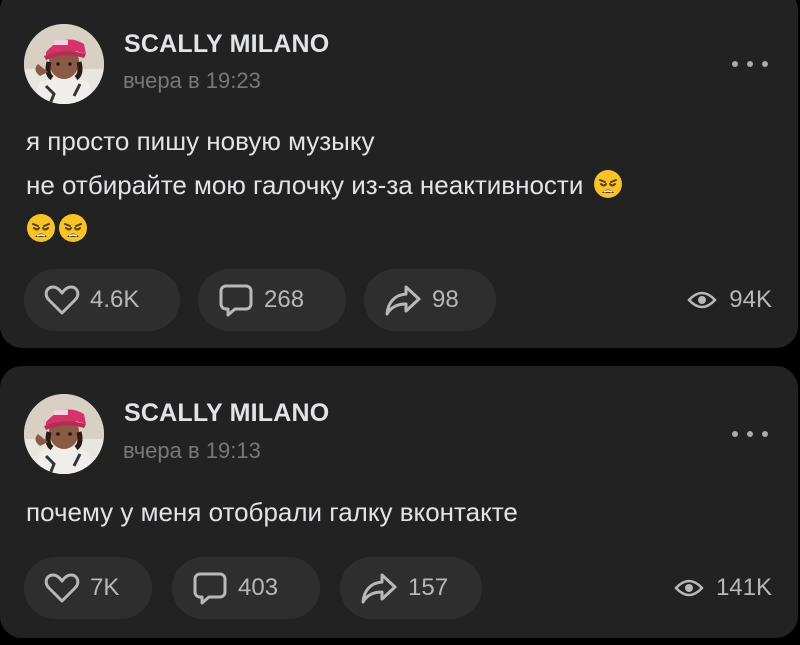 The image size is (800, 645). What do you see at coordinates (430, 300) in the screenshot?
I see `share-button: 98` at bounding box center [430, 300].